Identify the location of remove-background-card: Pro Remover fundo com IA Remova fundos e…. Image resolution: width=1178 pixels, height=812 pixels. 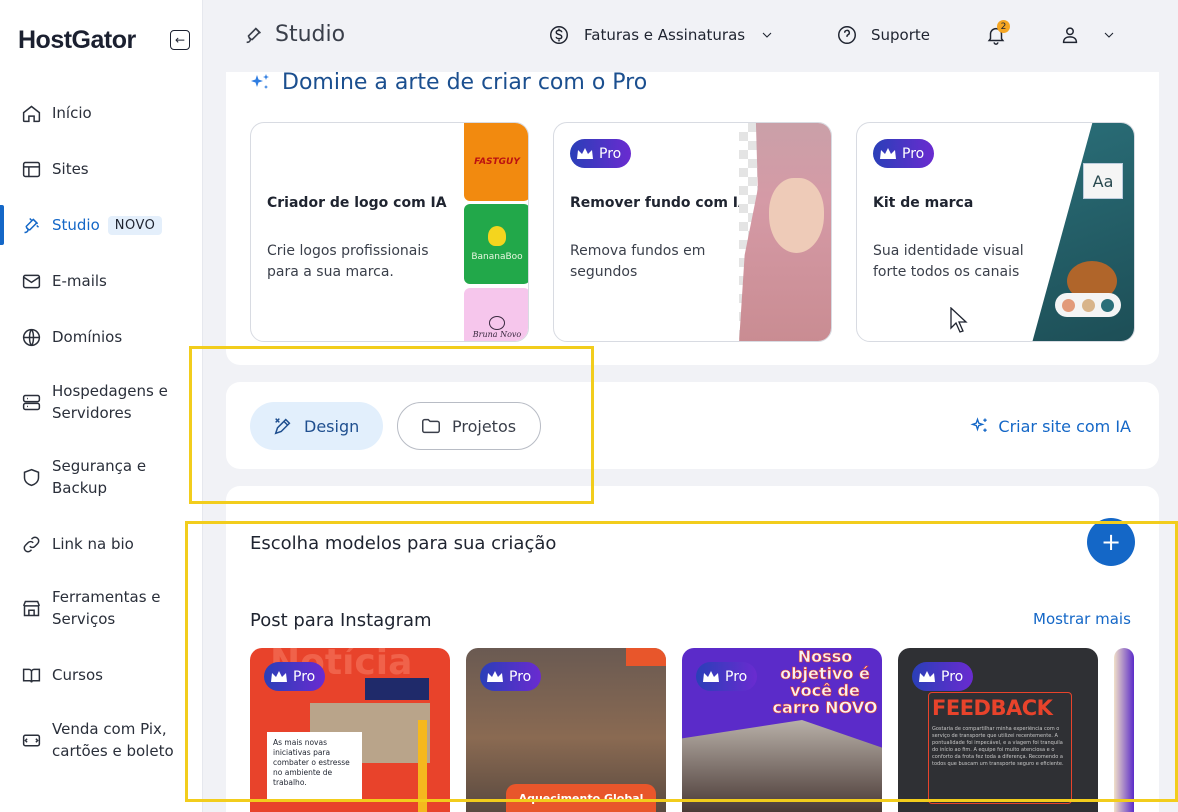
(692, 232).